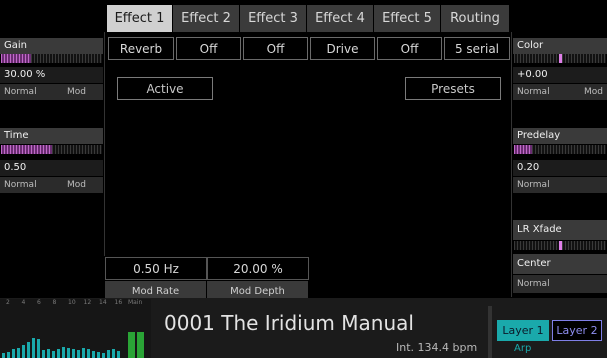  Describe the element at coordinates (560, 75) in the screenshot. I see `color-value: +0.00` at that location.